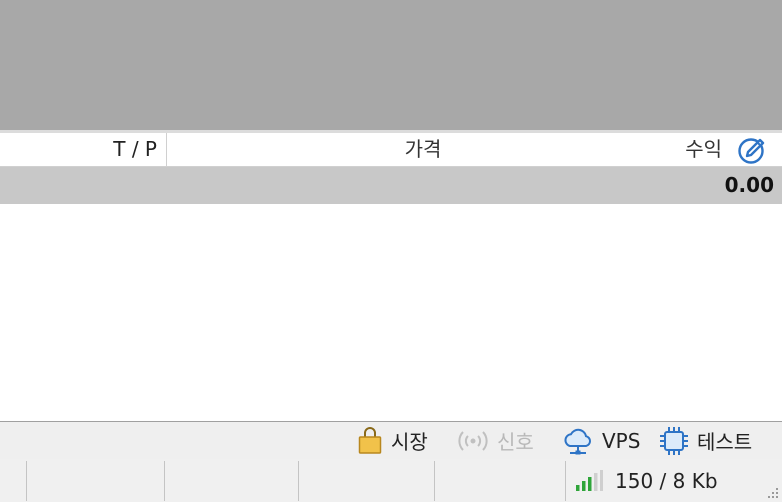 Image resolution: width=782 pixels, height=502 pixels. I want to click on tab-test: 테스트, so click(705, 440).